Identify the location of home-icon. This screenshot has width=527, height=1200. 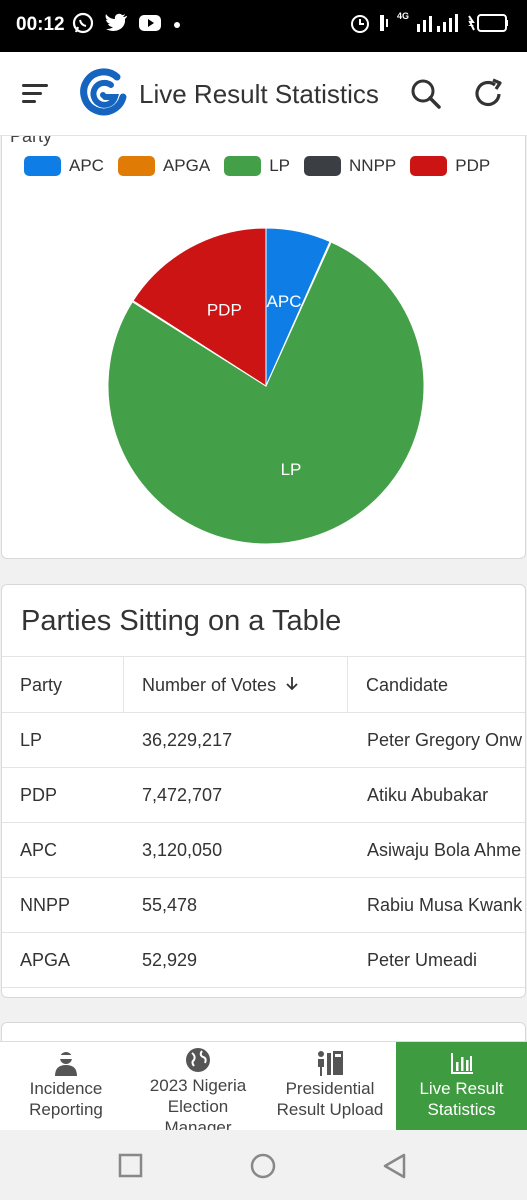
(263, 1166).